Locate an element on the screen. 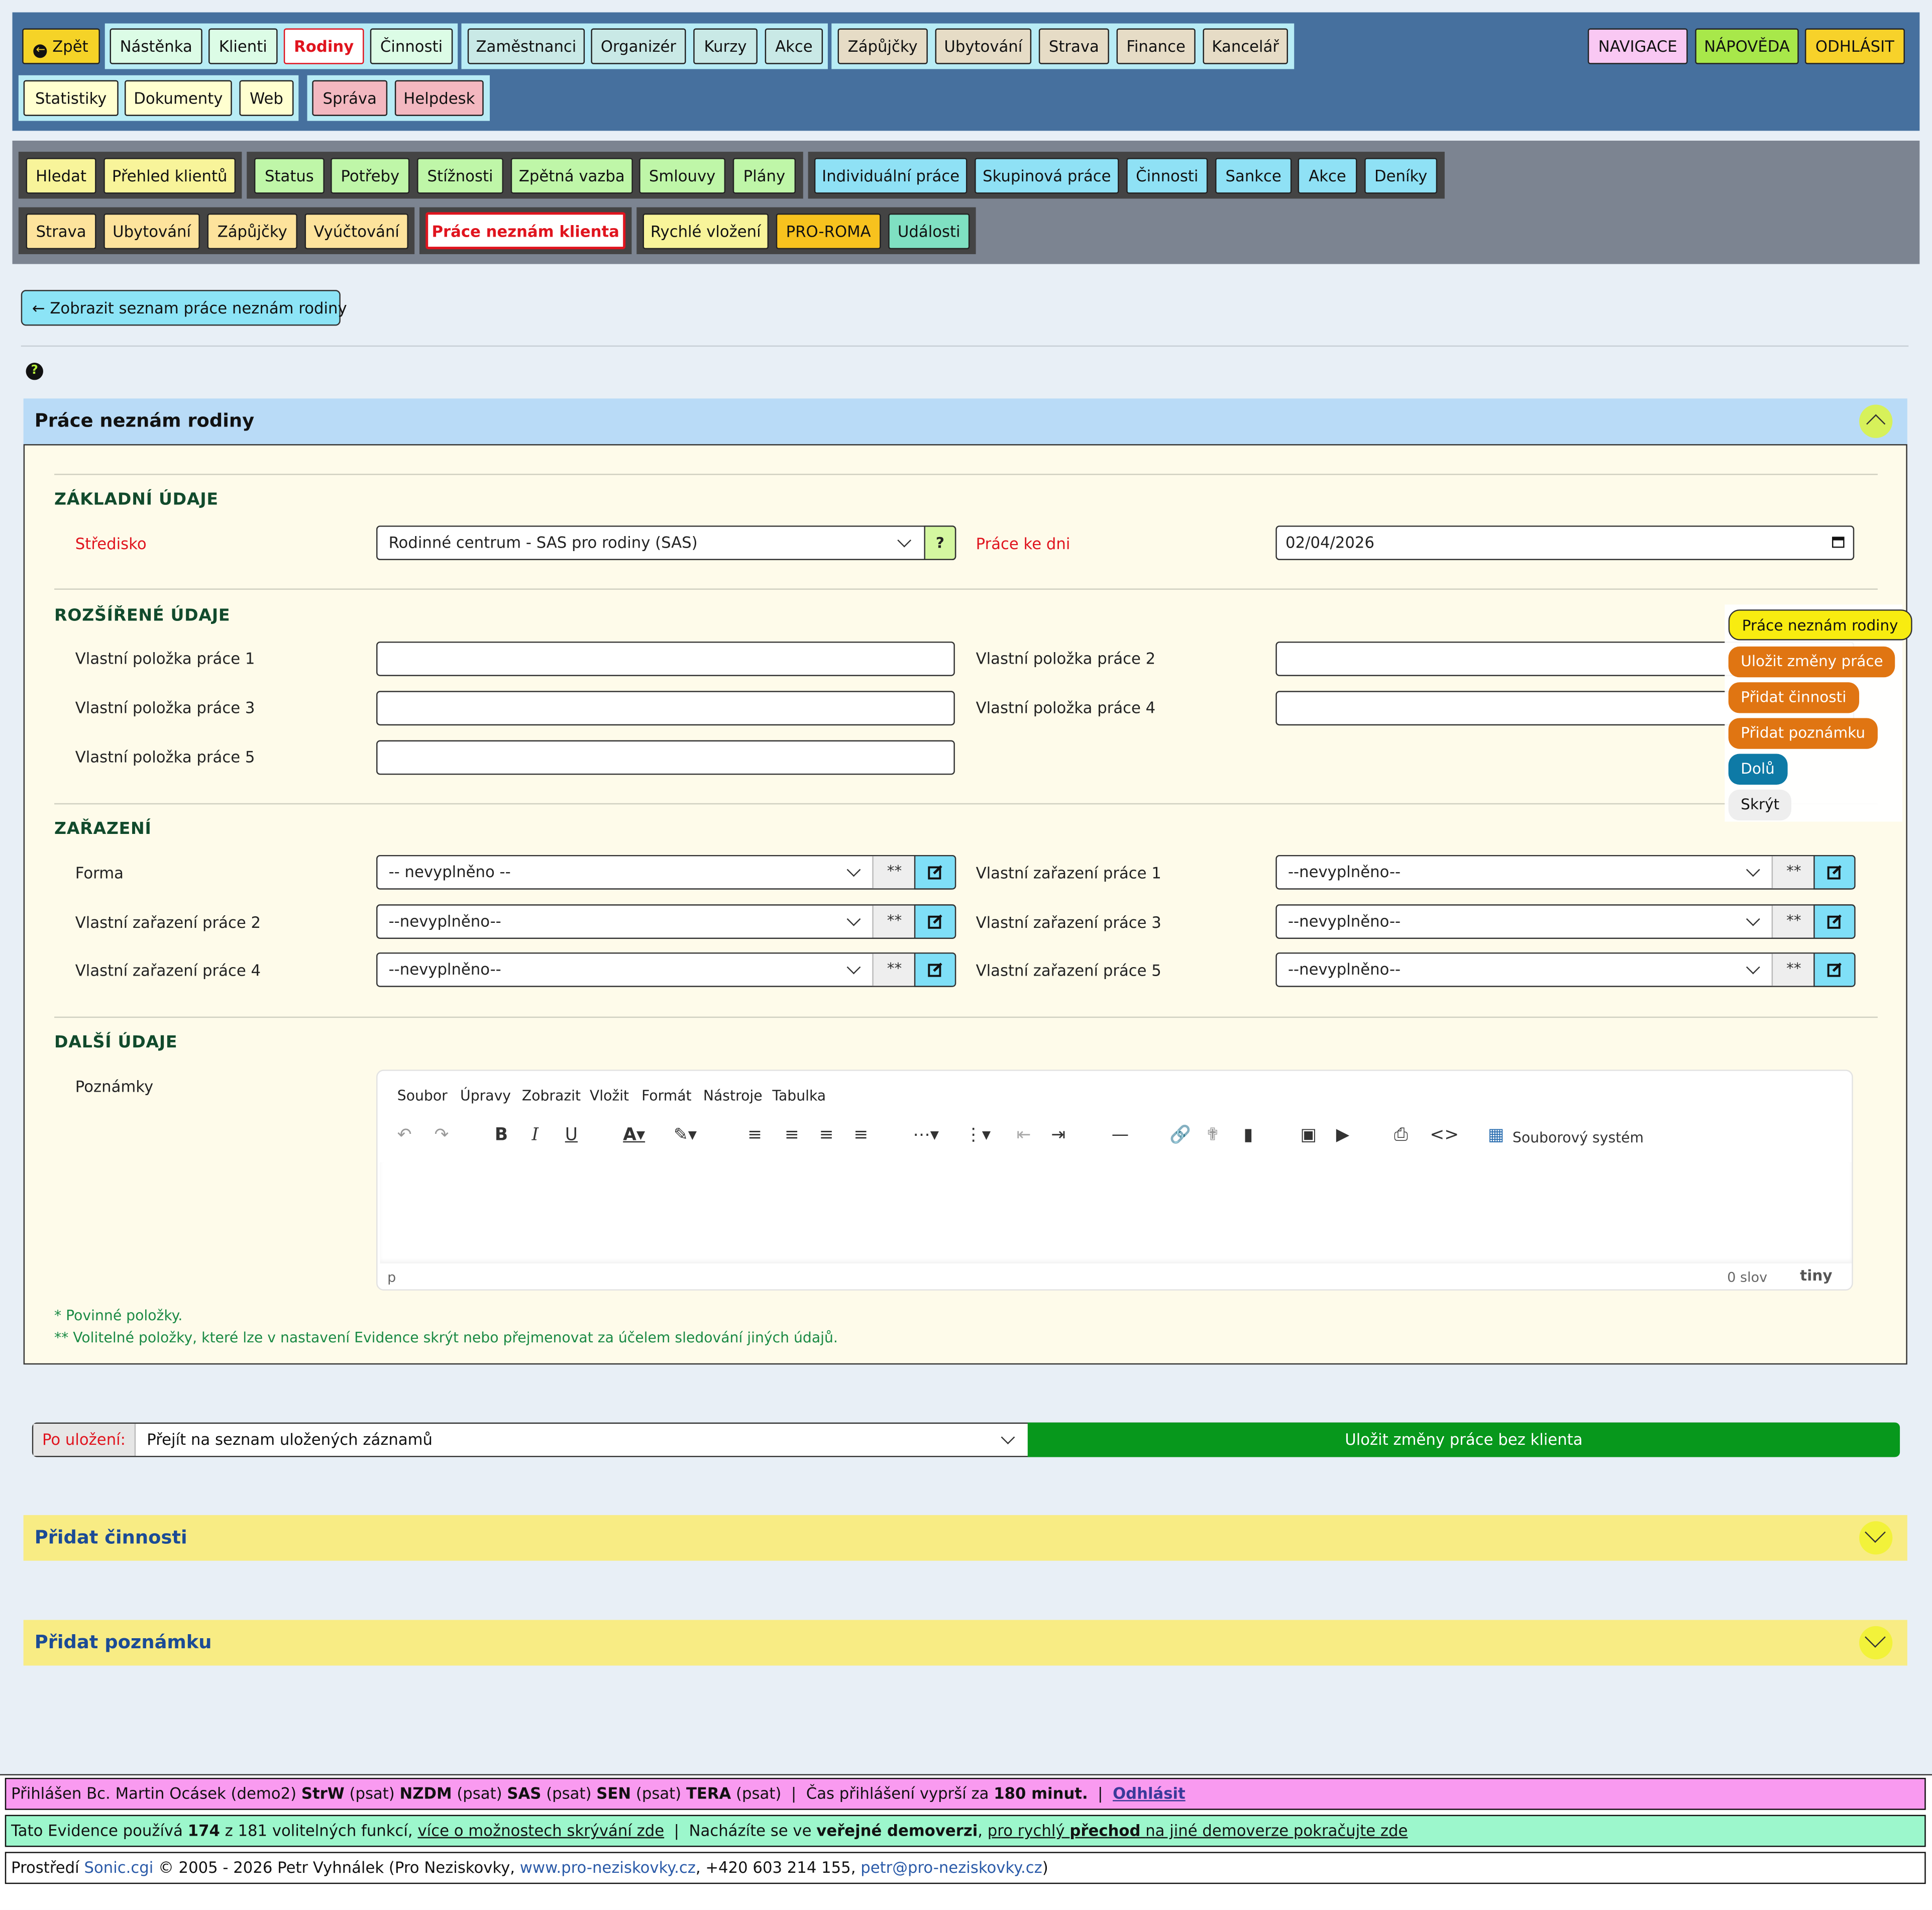 The image size is (1932, 1910). editor-menu-file: Soubor is located at coordinates (422, 1095).